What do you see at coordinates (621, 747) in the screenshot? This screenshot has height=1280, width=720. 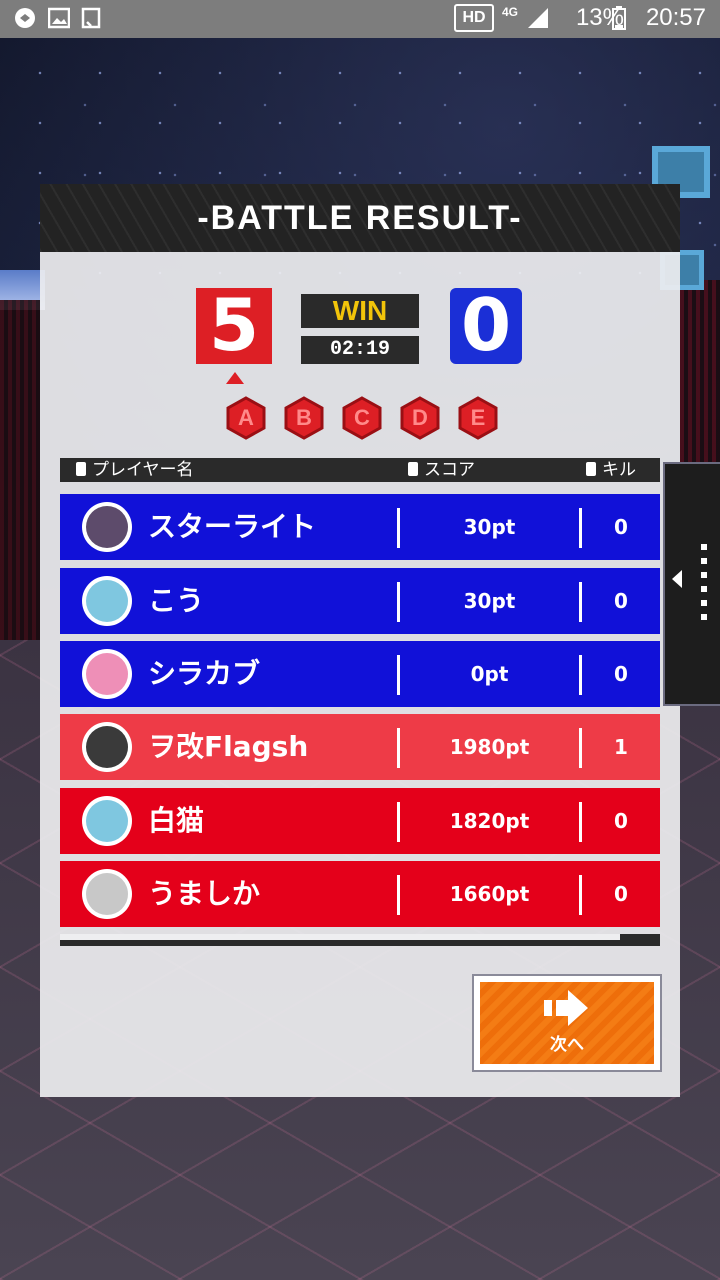 I see `player-kills: 1` at bounding box center [621, 747].